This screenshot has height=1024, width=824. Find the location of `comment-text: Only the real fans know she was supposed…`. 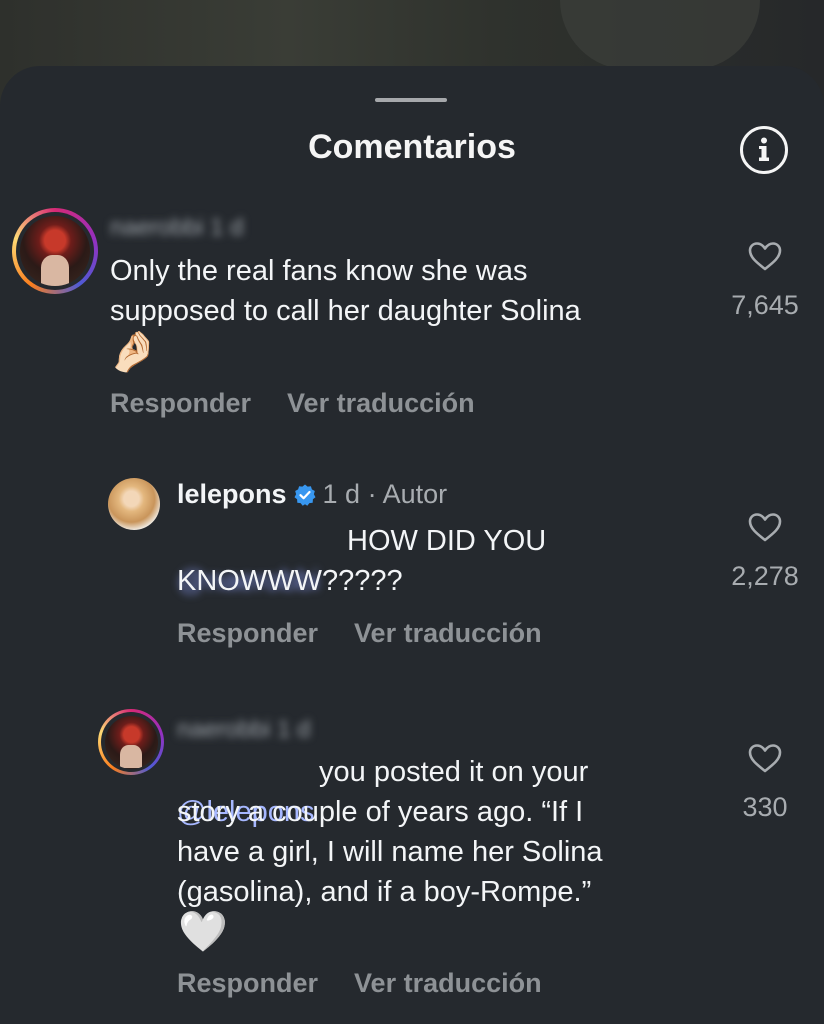

comment-text: Only the real fans know she was supposed… is located at coordinates (345, 291).